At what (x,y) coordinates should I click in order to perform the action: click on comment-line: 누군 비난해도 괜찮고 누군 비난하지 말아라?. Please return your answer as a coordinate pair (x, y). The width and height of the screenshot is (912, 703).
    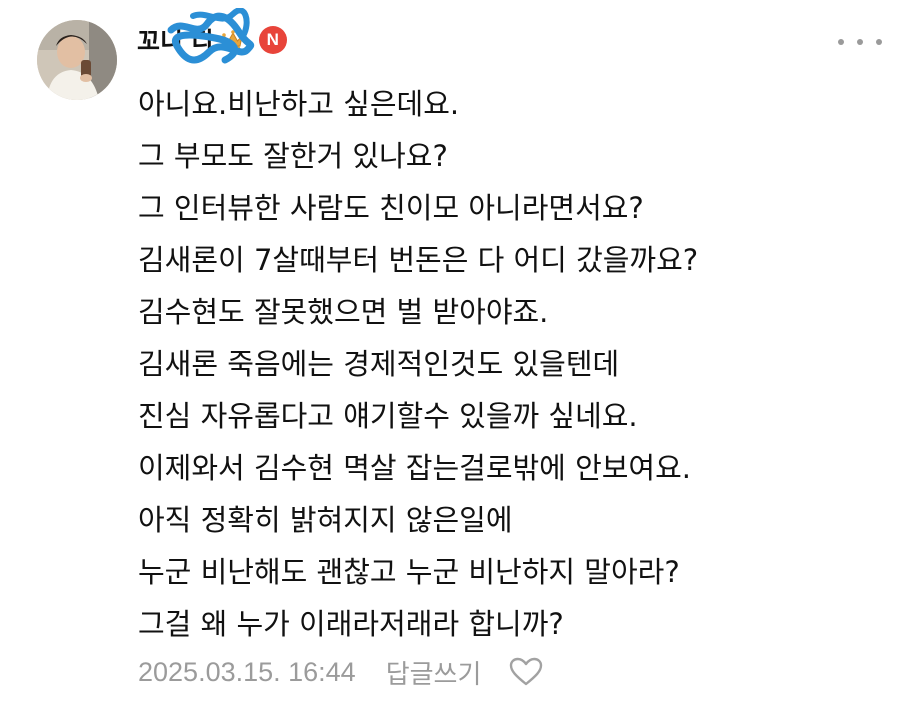
    Looking at the image, I should click on (409, 572).